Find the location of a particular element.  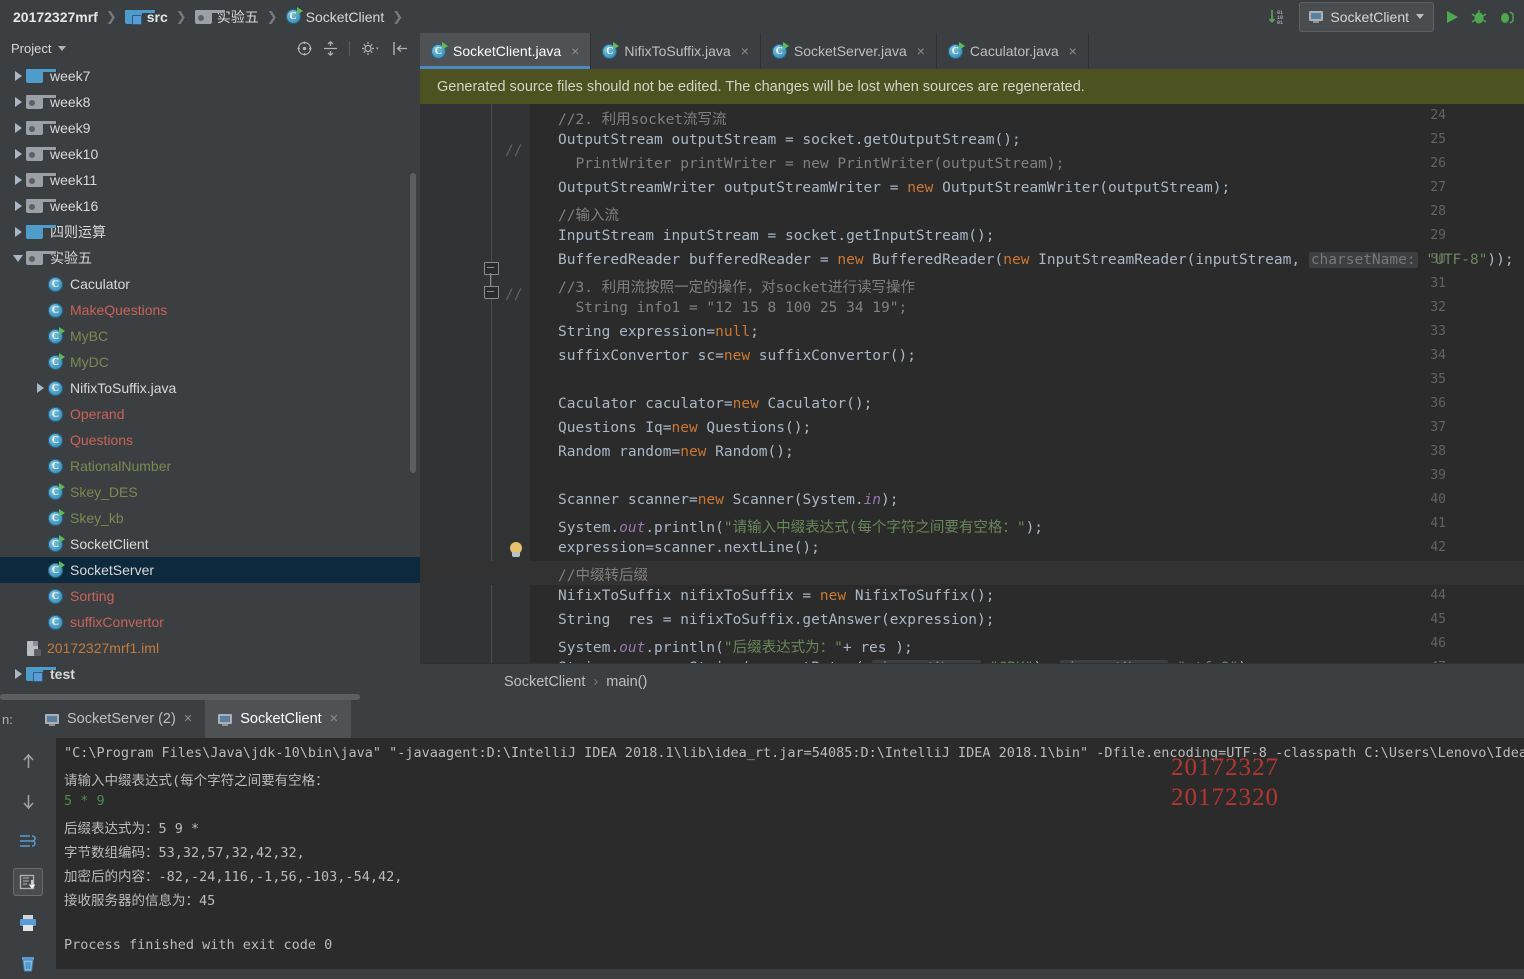

breadcrumb-method: main() is located at coordinates (626, 682).